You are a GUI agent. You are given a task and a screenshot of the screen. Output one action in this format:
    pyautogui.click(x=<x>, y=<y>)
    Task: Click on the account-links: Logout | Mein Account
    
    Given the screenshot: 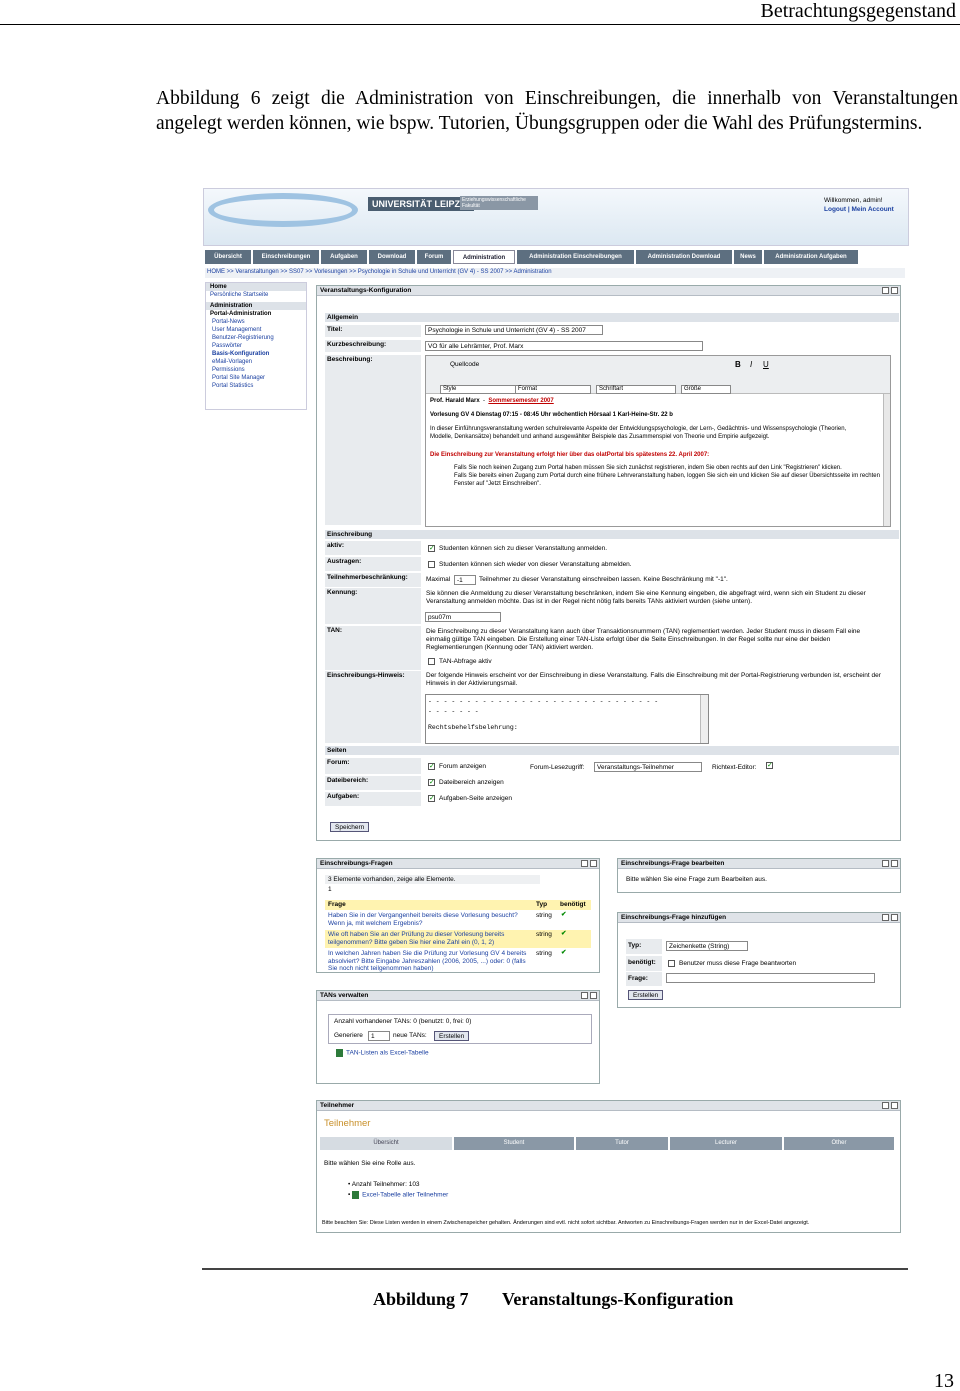 What is the action you would take?
    pyautogui.click(x=859, y=209)
    